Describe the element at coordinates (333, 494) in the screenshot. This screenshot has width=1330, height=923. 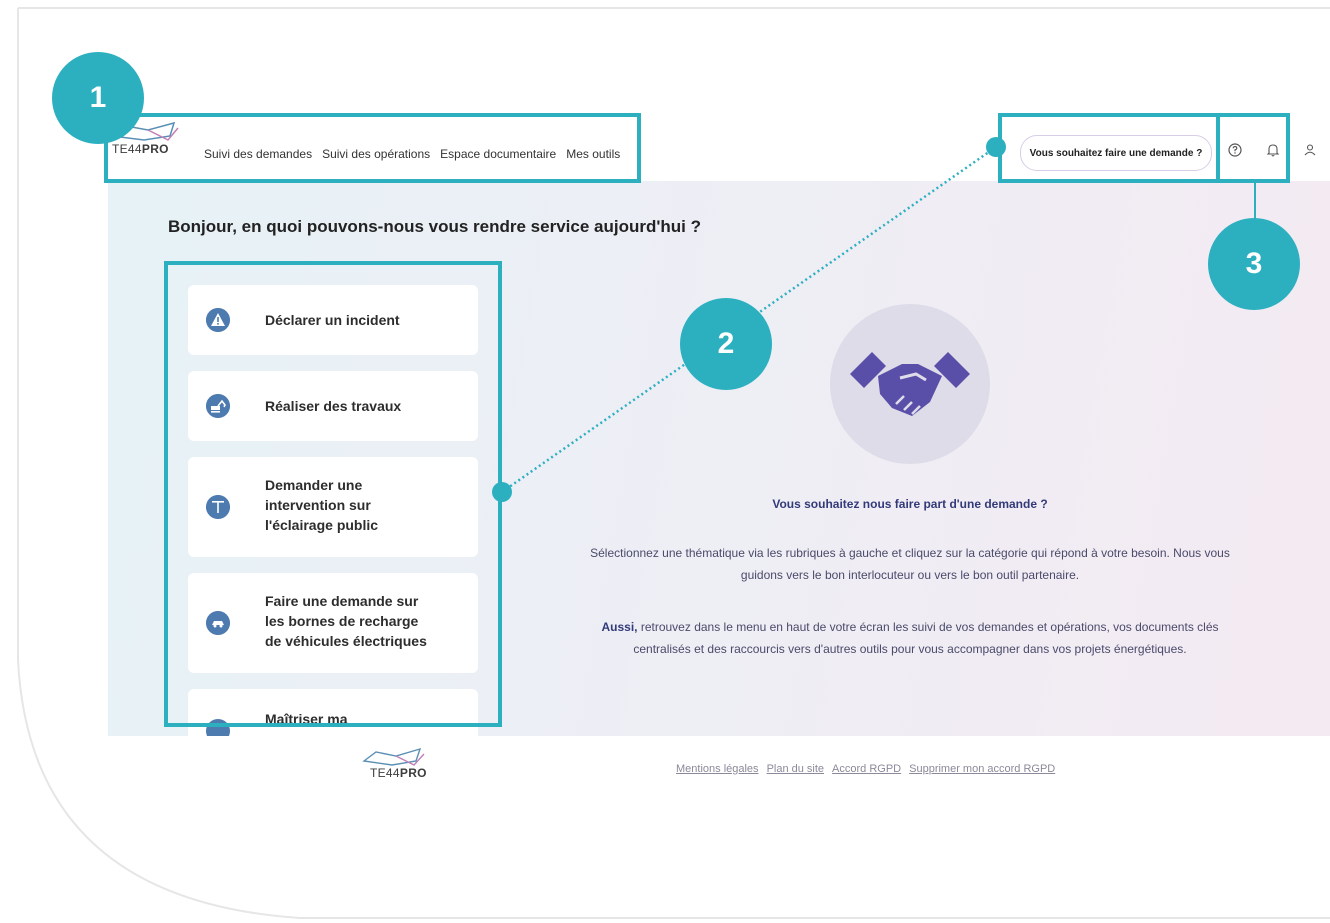
I see `highlight-cards` at that location.